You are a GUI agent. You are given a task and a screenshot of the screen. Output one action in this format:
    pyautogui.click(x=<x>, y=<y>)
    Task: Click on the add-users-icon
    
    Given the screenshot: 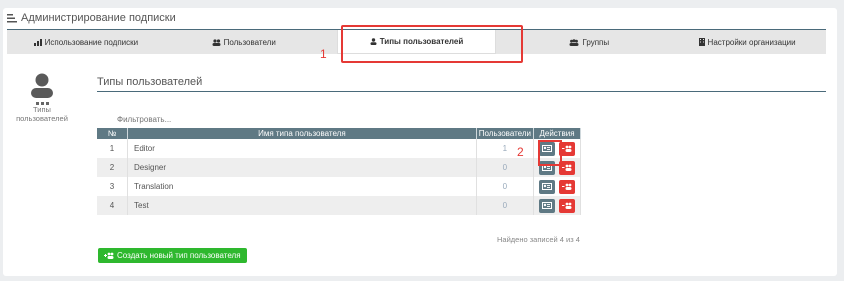 What is the action you would take?
    pyautogui.click(x=109, y=255)
    